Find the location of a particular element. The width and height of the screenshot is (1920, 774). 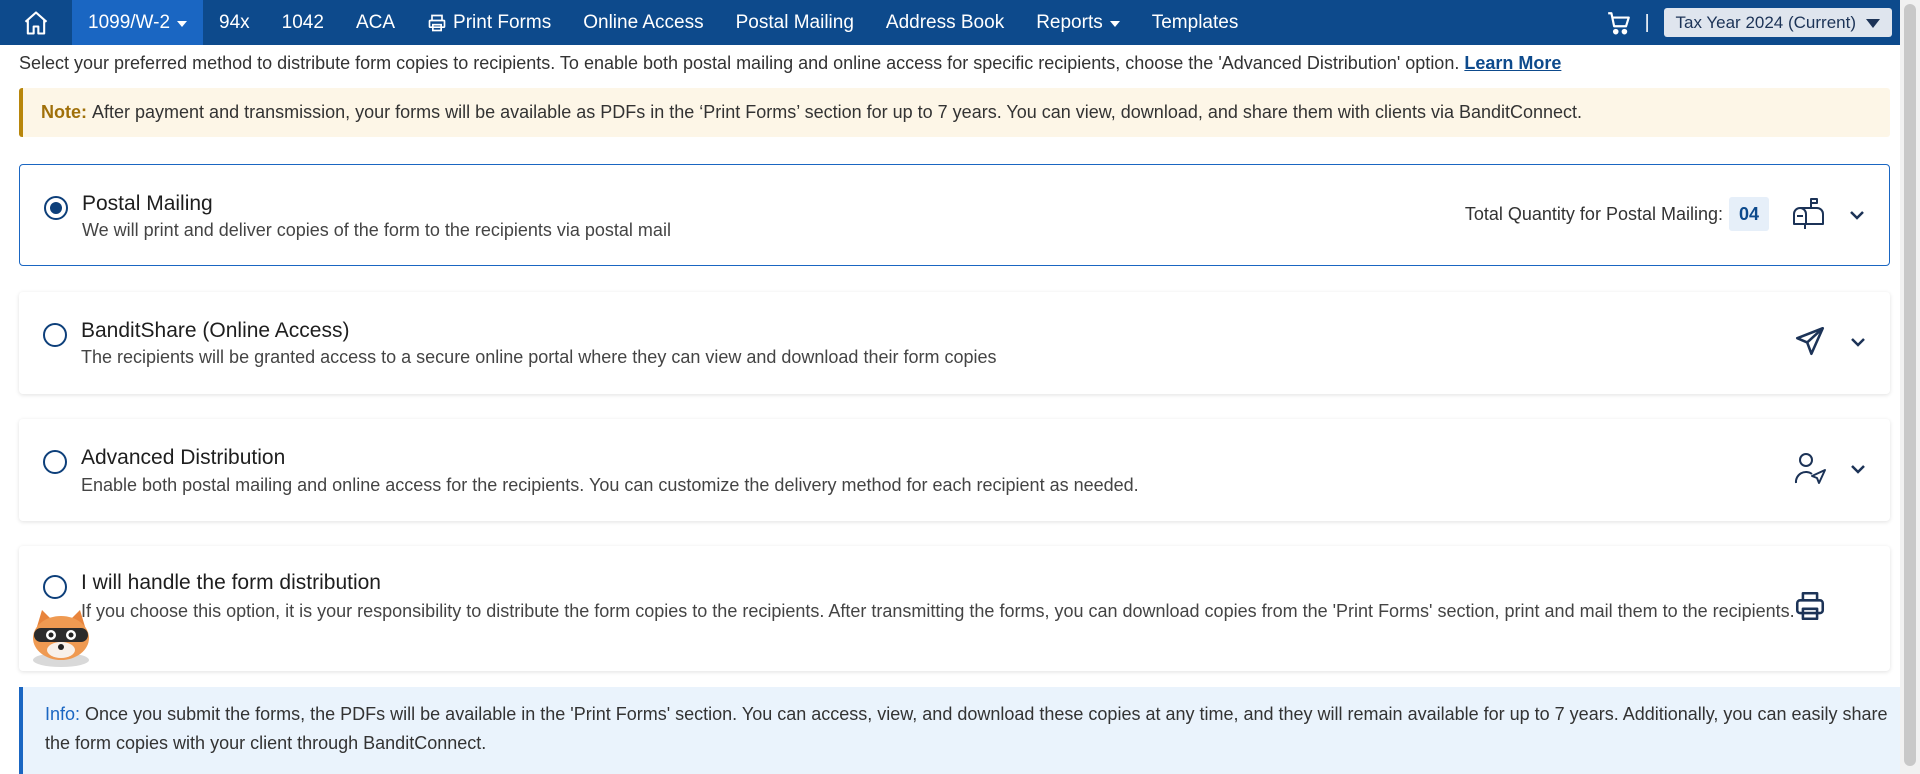

scrollbar-thumb is located at coordinates (1910, 385).